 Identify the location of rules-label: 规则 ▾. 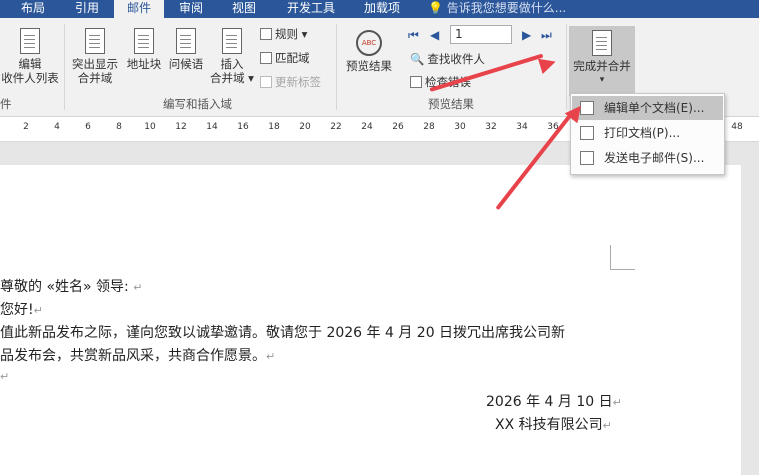
(291, 34).